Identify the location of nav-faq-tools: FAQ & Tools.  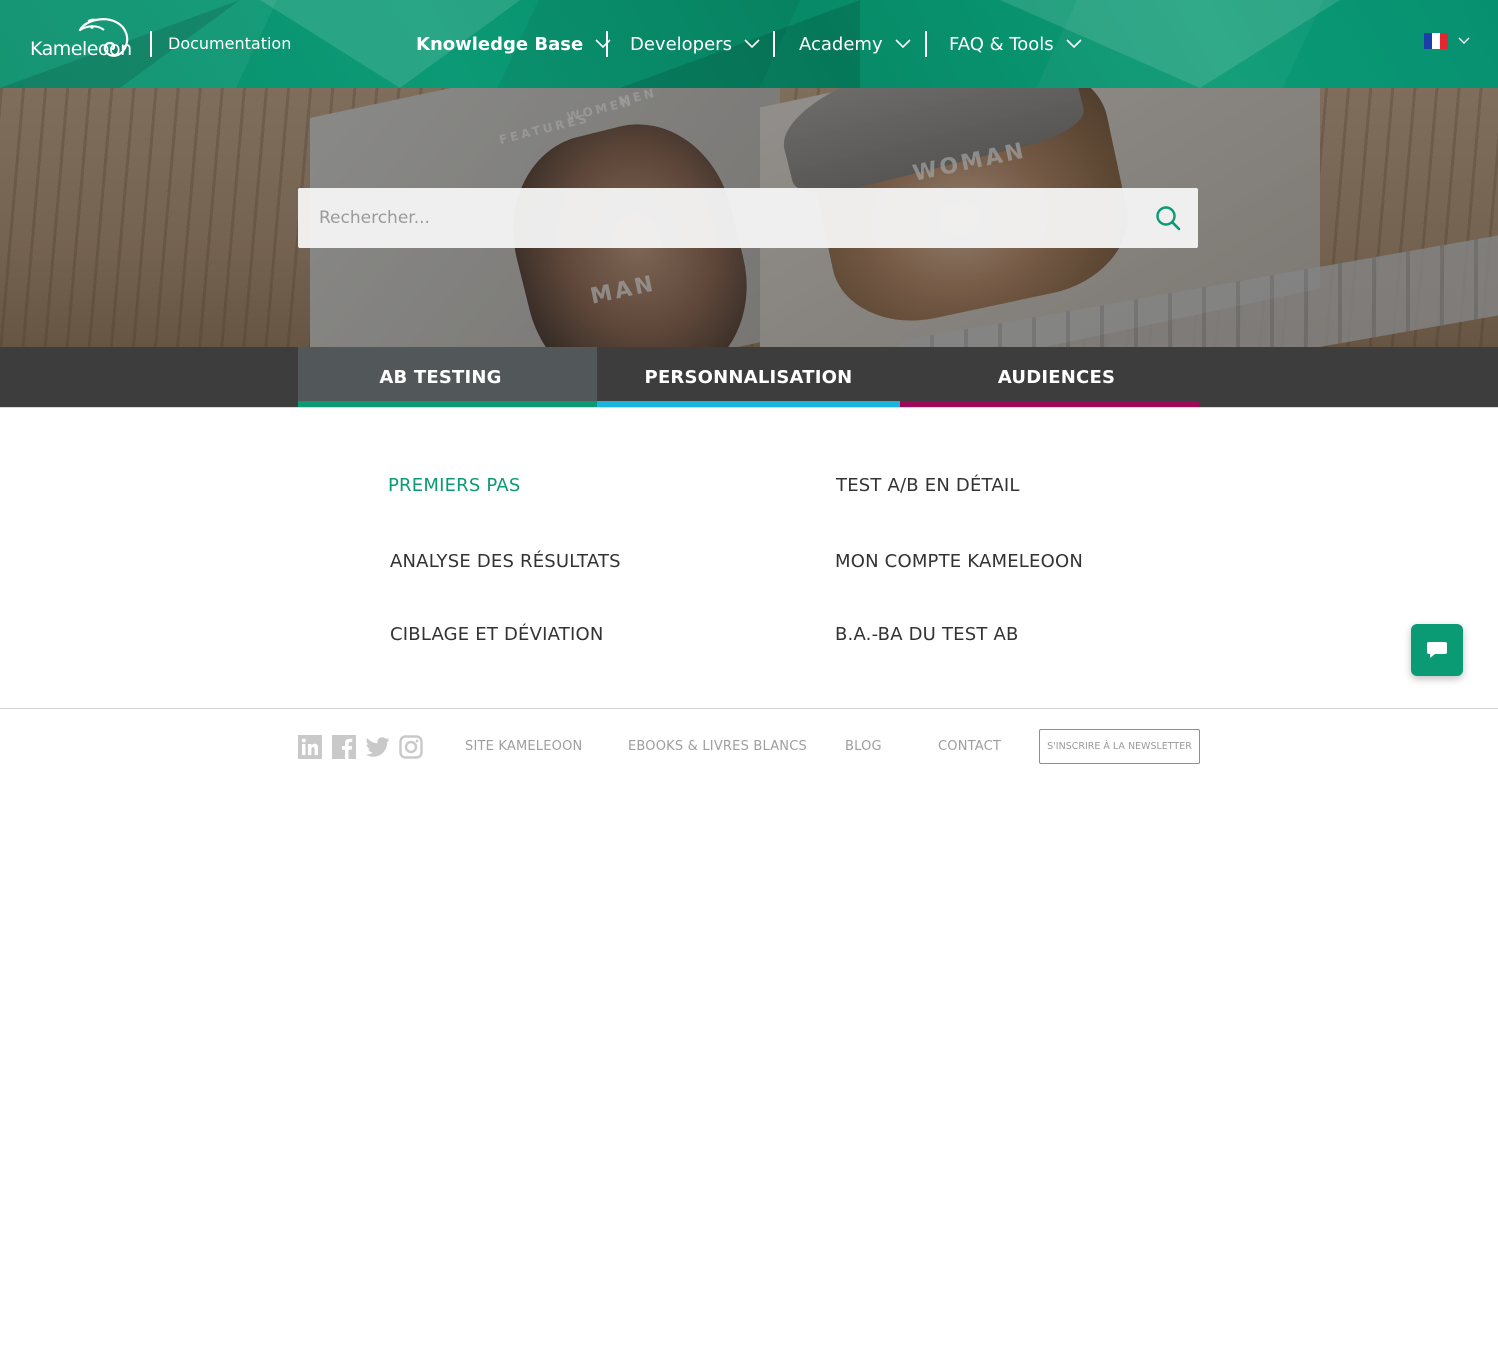
(1015, 44).